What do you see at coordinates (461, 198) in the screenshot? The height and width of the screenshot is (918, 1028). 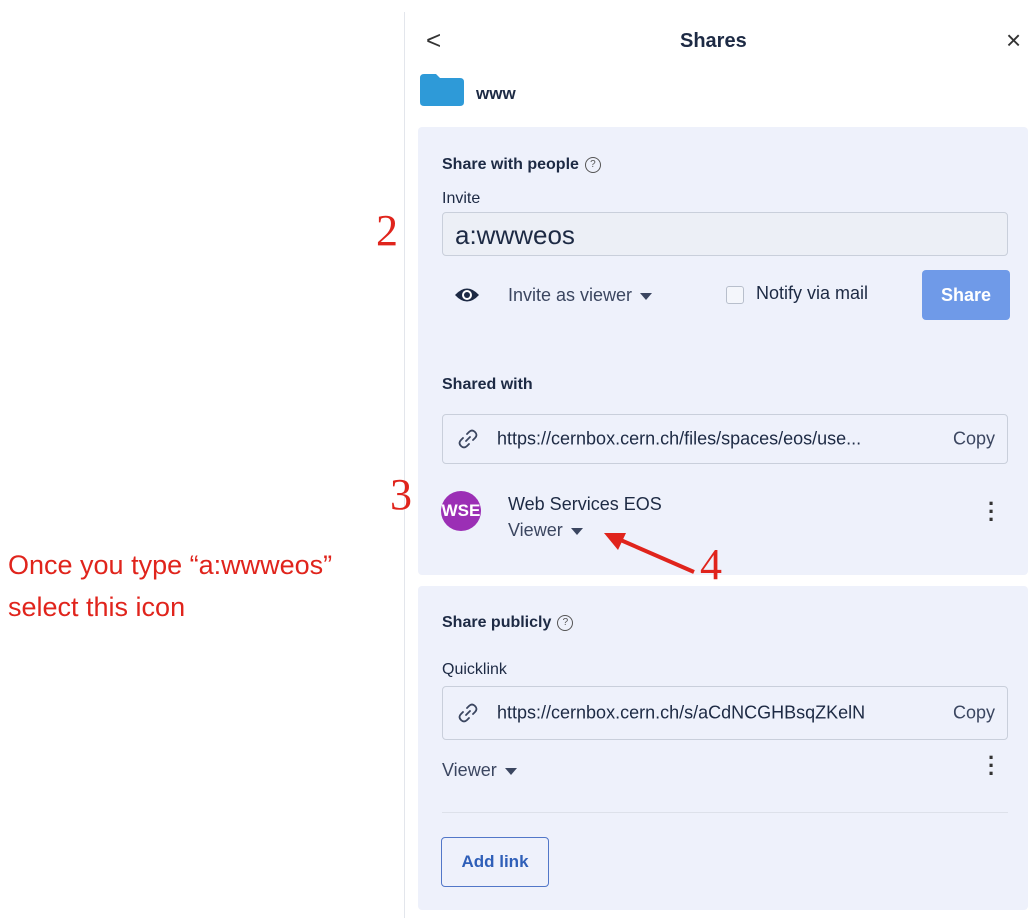 I see `invite-label: Invite` at bounding box center [461, 198].